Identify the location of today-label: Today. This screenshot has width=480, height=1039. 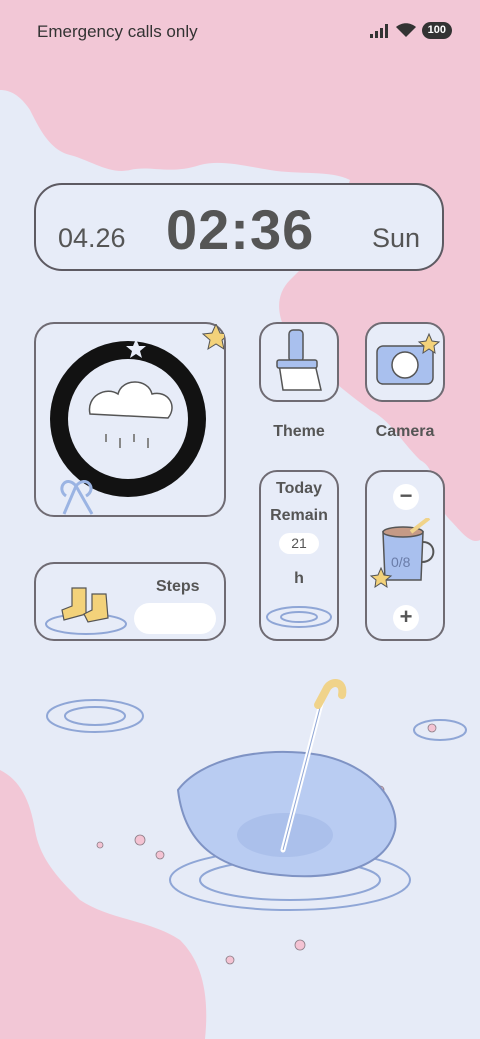
(299, 488).